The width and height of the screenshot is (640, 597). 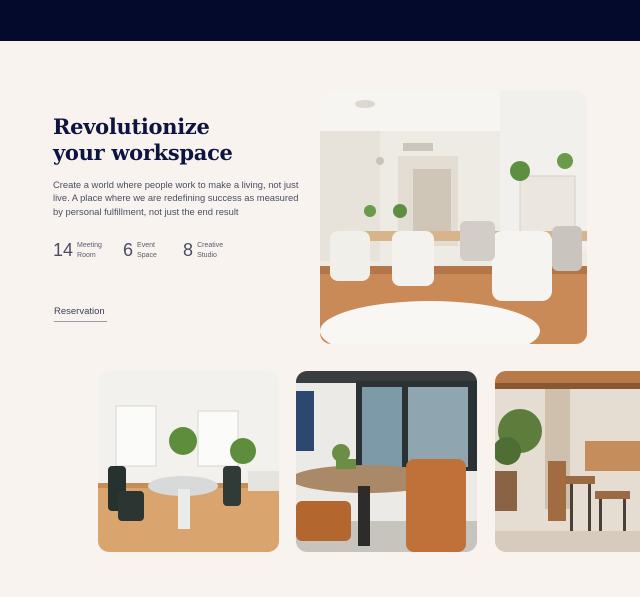 I want to click on stat-number: 14, so click(x=63, y=250).